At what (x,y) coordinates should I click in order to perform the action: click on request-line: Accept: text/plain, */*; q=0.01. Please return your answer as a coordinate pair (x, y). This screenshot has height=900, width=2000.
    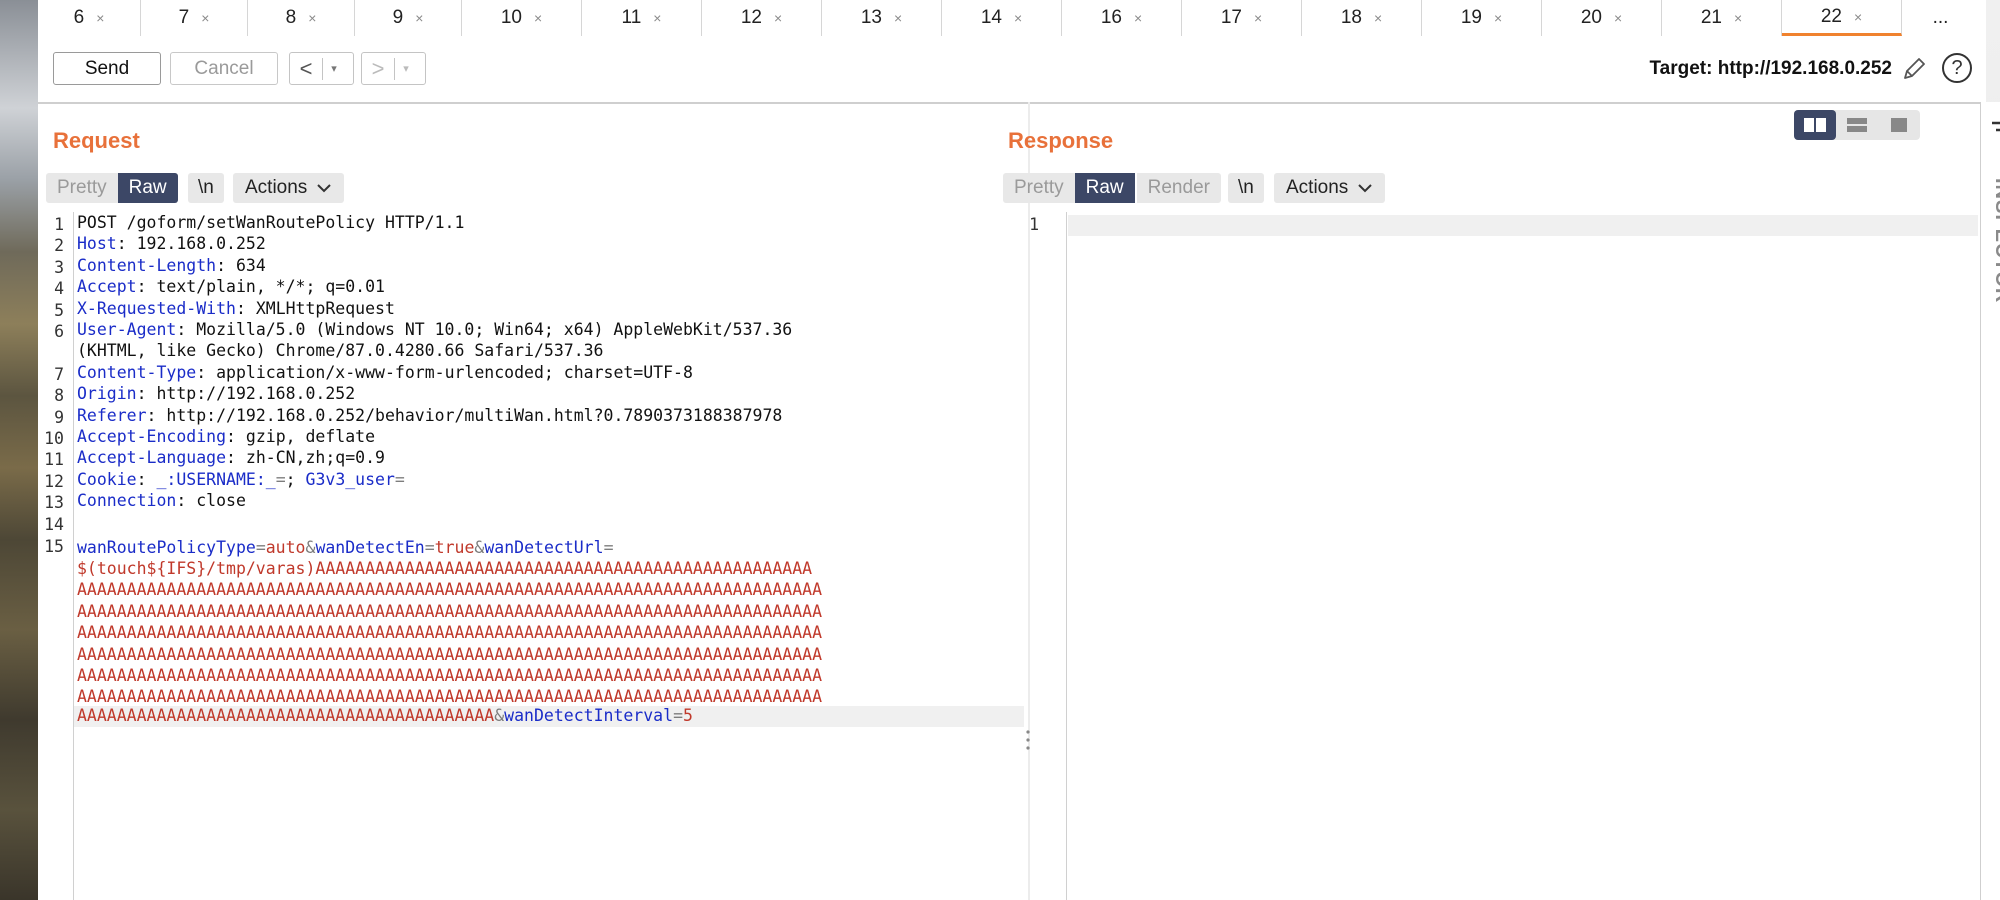
    Looking at the image, I should click on (231, 286).